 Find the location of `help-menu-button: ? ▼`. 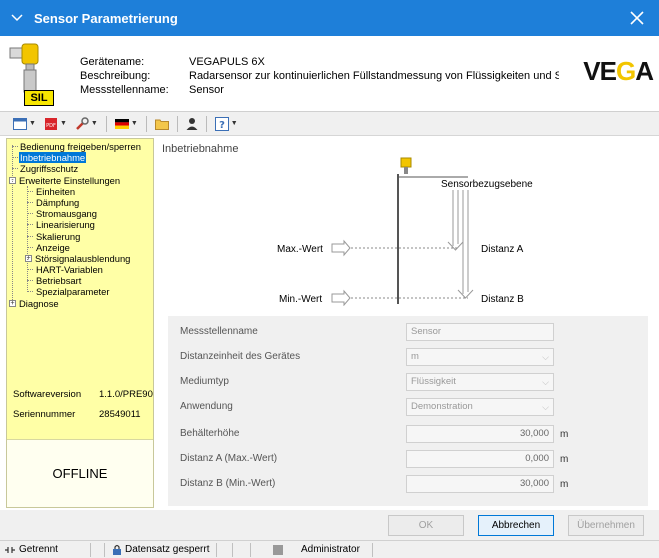

help-menu-button: ? ▼ is located at coordinates (226, 124).